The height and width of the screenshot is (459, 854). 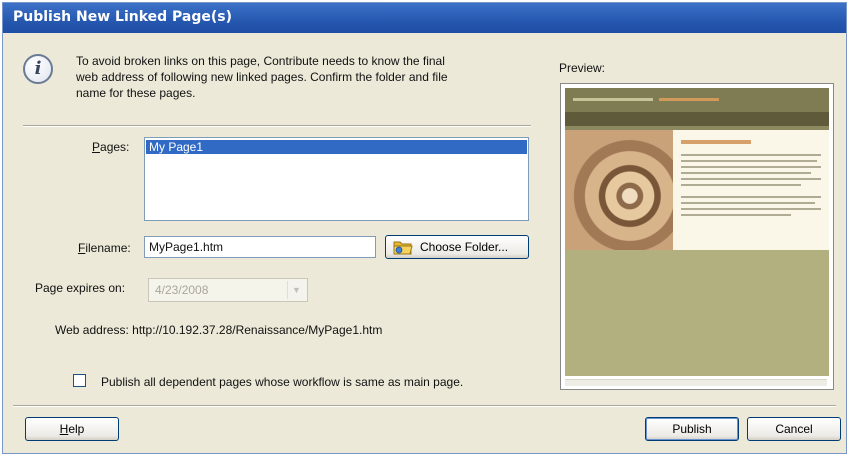 What do you see at coordinates (260, 247) in the screenshot?
I see `filename-input: MyPage1.htm` at bounding box center [260, 247].